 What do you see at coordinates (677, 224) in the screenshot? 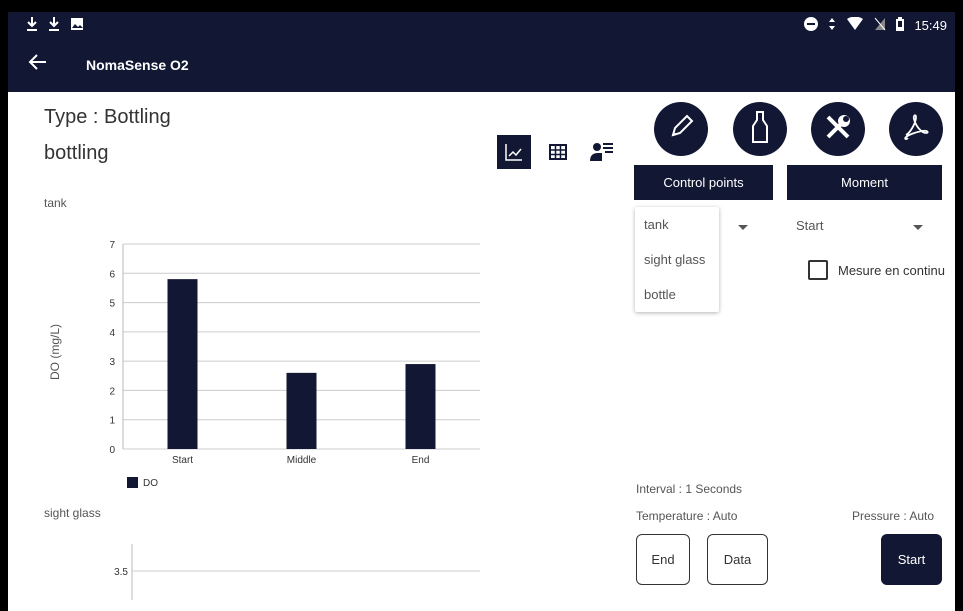
I see `dropdown-option-tank: tank` at bounding box center [677, 224].